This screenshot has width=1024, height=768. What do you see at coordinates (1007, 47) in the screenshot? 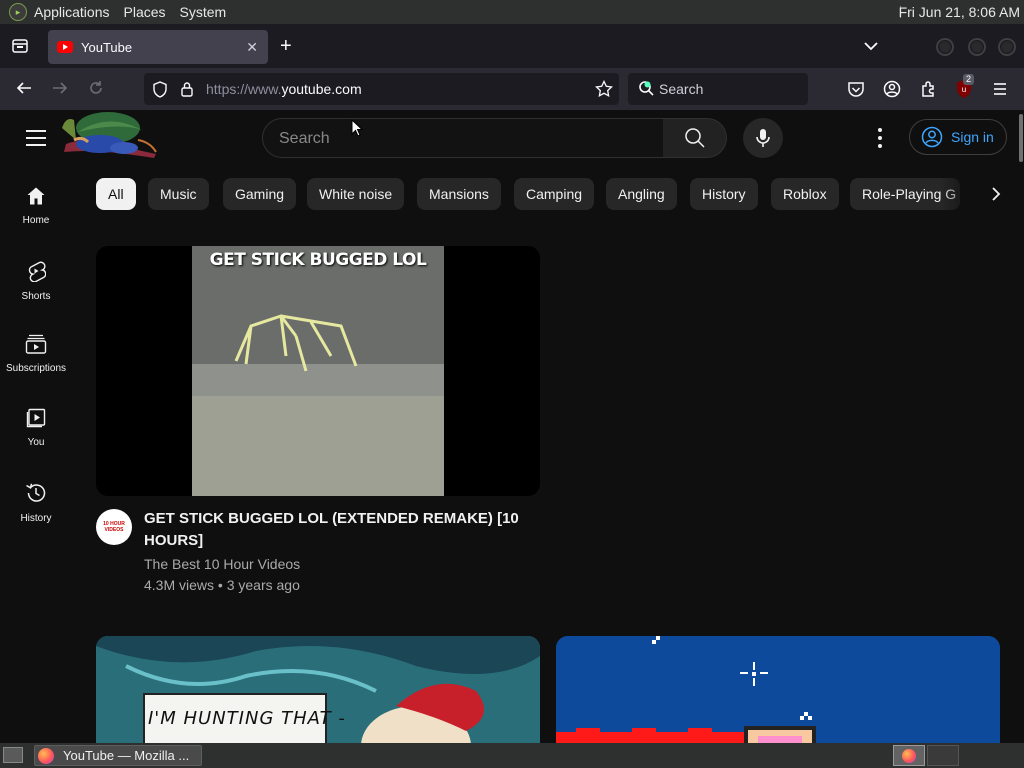
I see `close-window-button` at bounding box center [1007, 47].